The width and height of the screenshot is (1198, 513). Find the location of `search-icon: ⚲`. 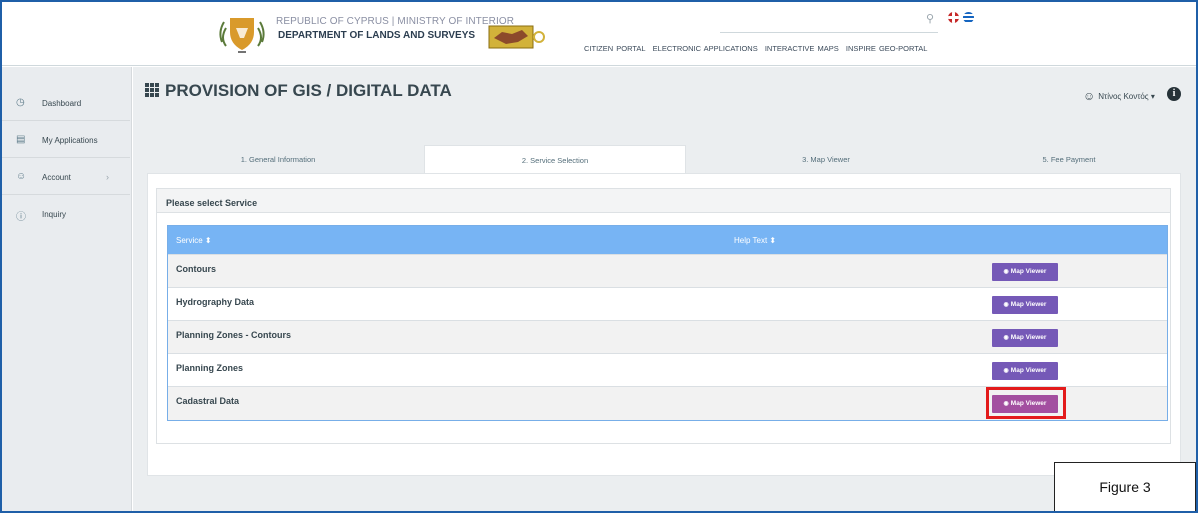

search-icon: ⚲ is located at coordinates (930, 18).